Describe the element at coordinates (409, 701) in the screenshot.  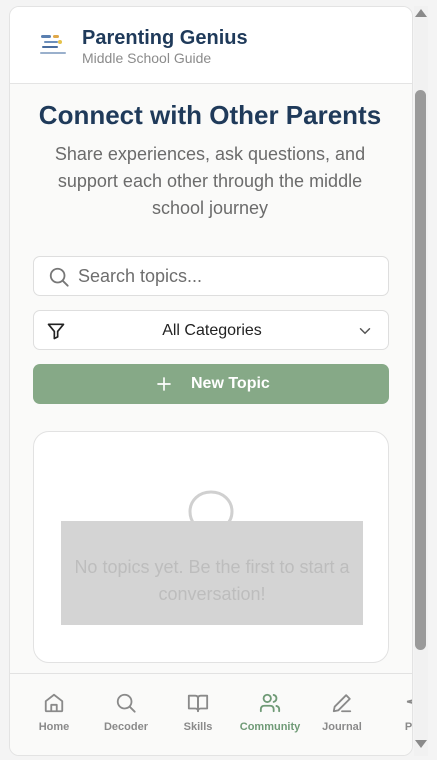
I see `sparkle-icon` at that location.